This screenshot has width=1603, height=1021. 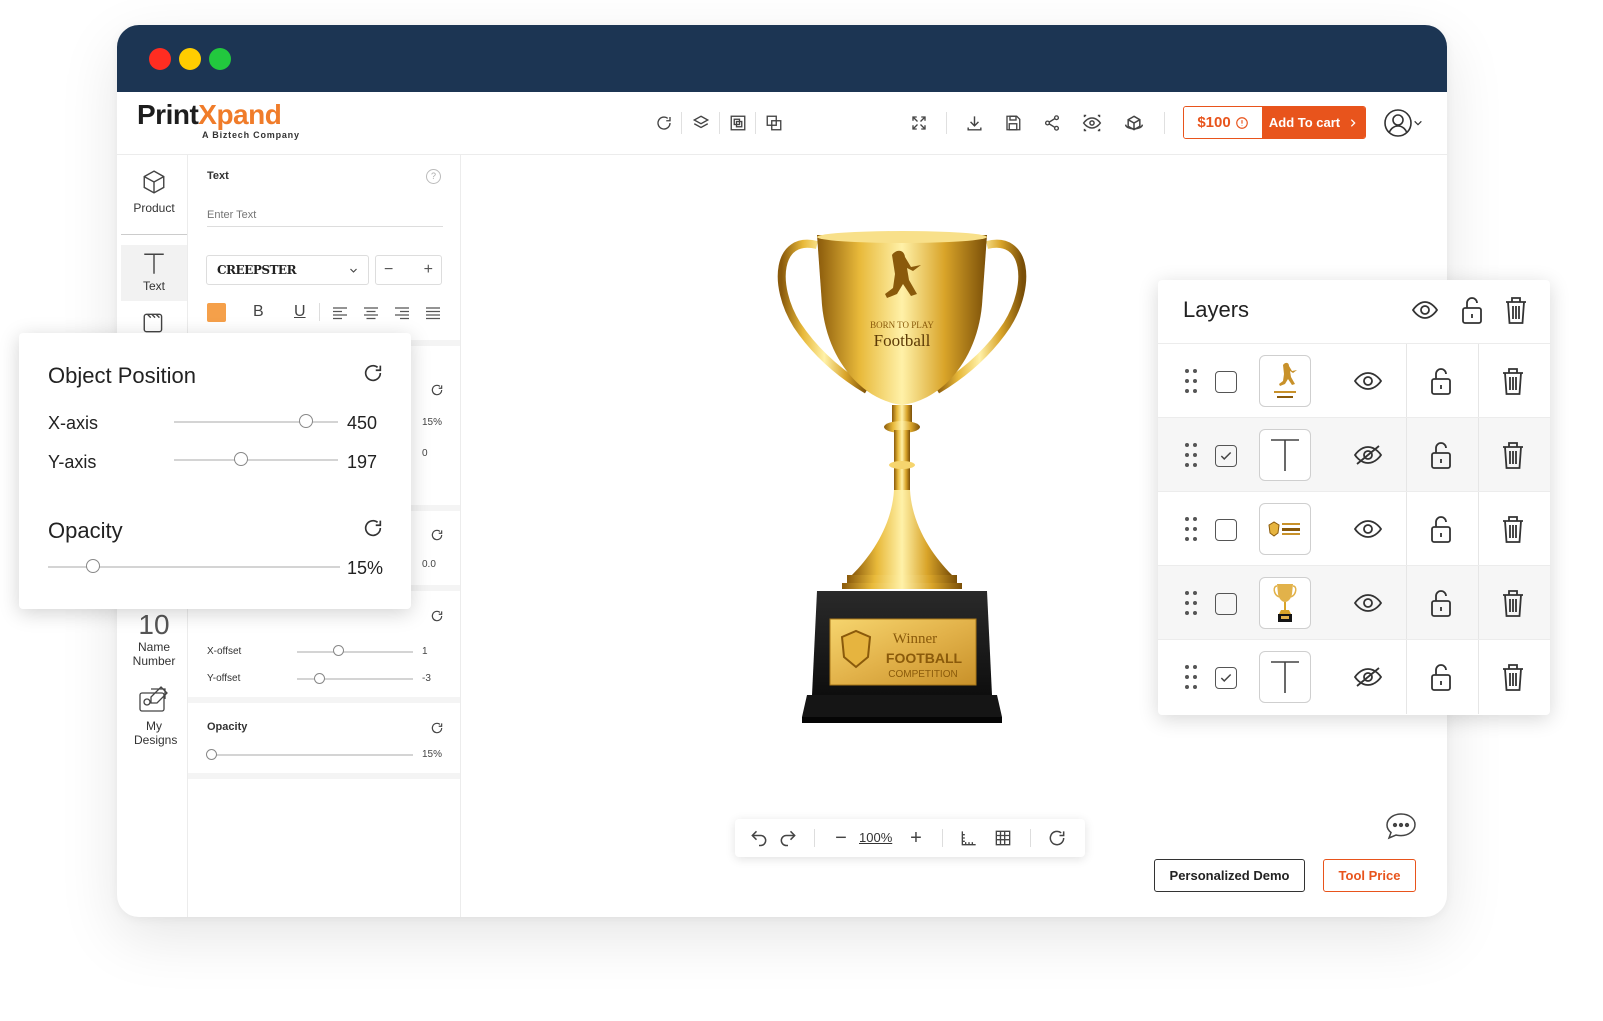 I want to click on align-center-icon, so click(x=371, y=313).